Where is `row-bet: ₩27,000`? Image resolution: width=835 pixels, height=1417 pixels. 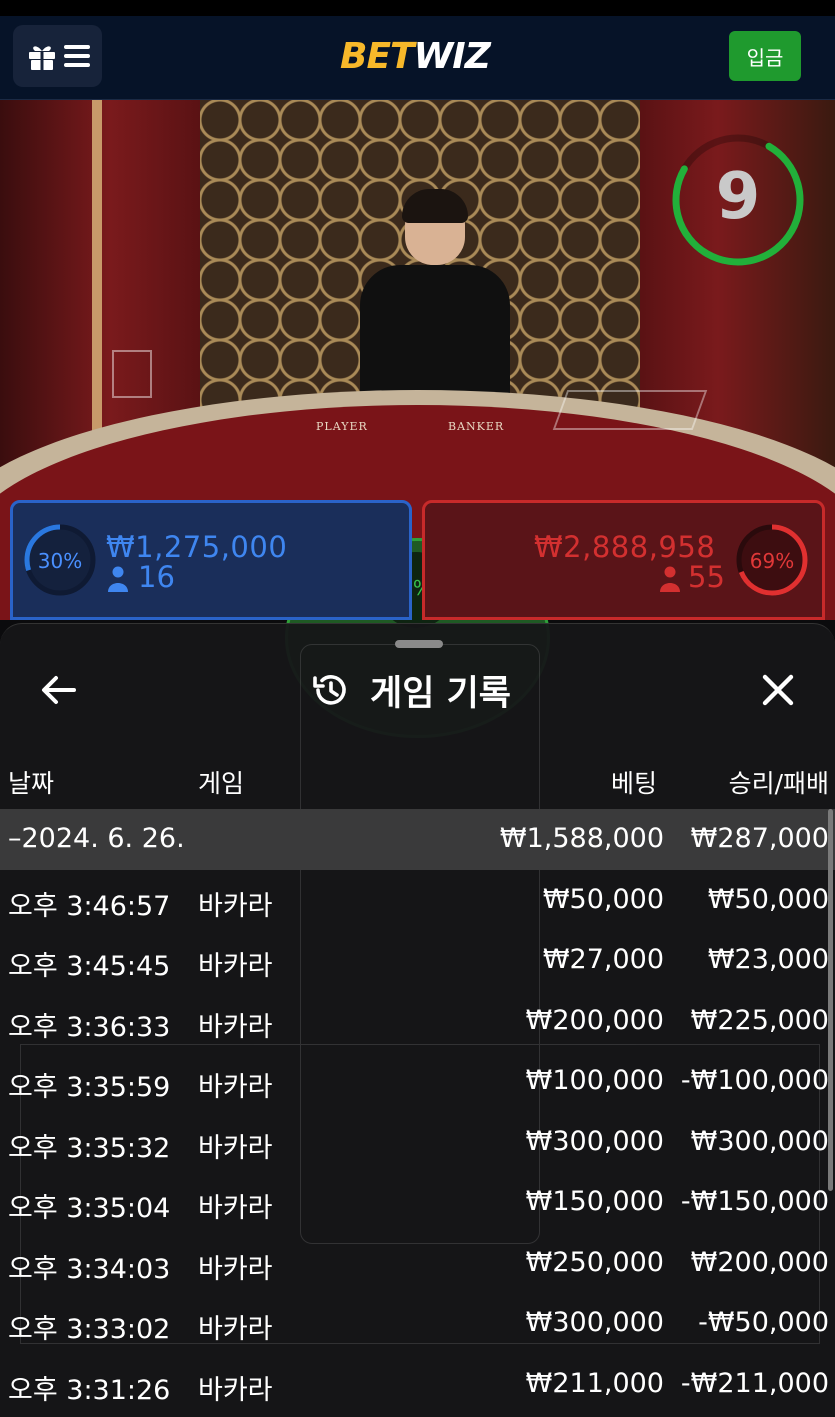
row-bet: ₩27,000 is located at coordinates (603, 959).